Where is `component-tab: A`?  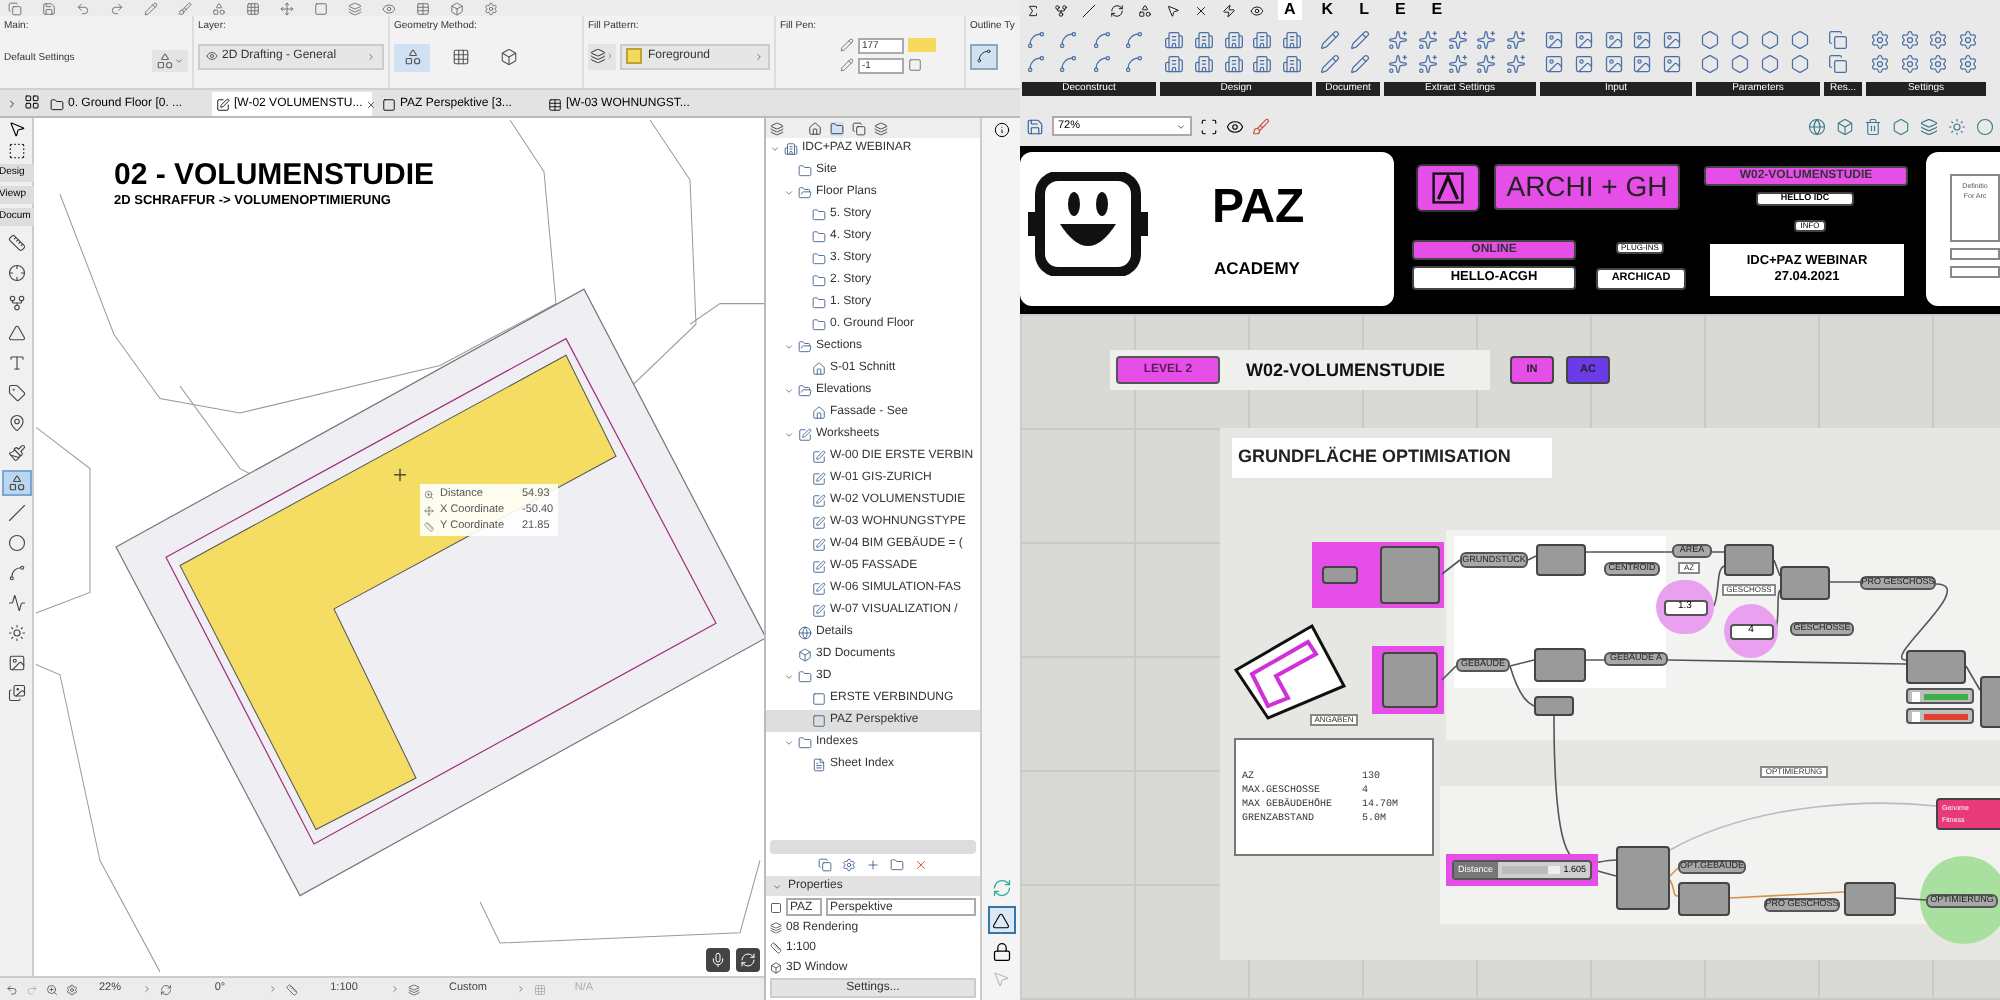
component-tab: A is located at coordinates (1290, 10).